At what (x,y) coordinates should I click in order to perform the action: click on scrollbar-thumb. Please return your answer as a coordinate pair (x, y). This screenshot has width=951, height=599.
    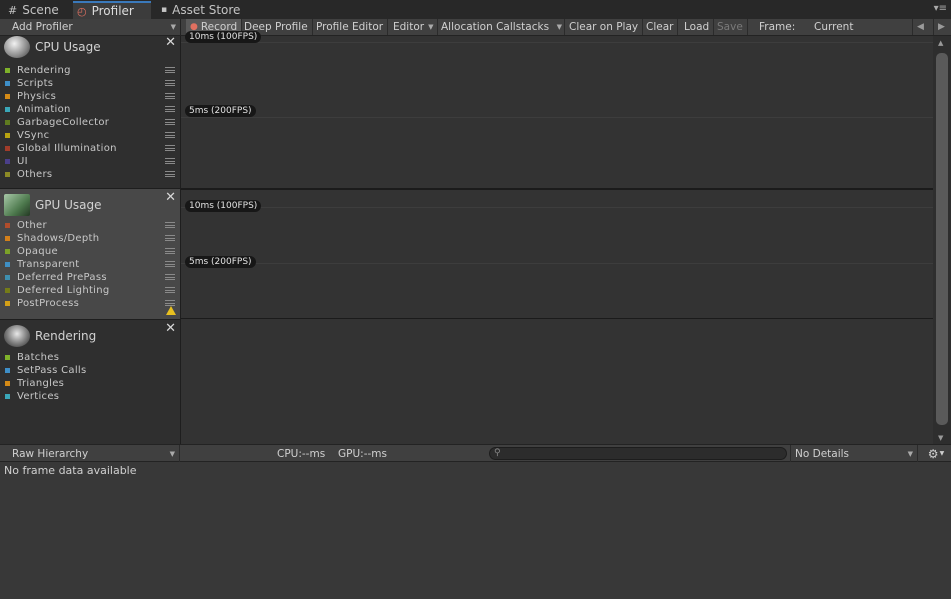
    Looking at the image, I should click on (942, 239).